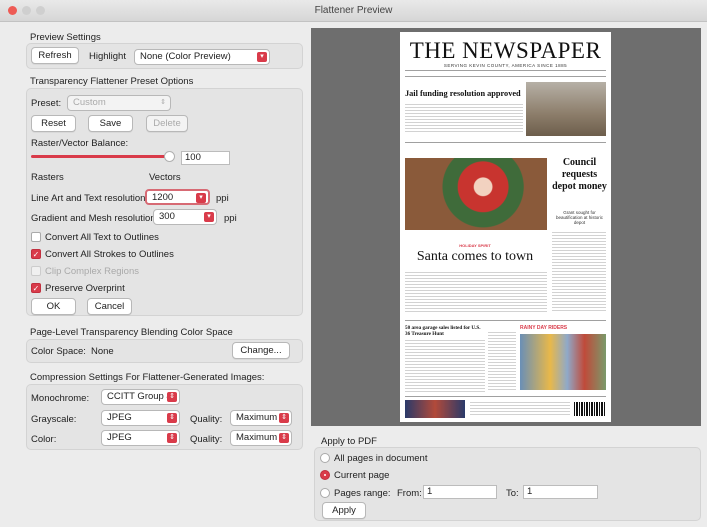  What do you see at coordinates (435, 409) in the screenshot?
I see `ad-banner` at bounding box center [435, 409].